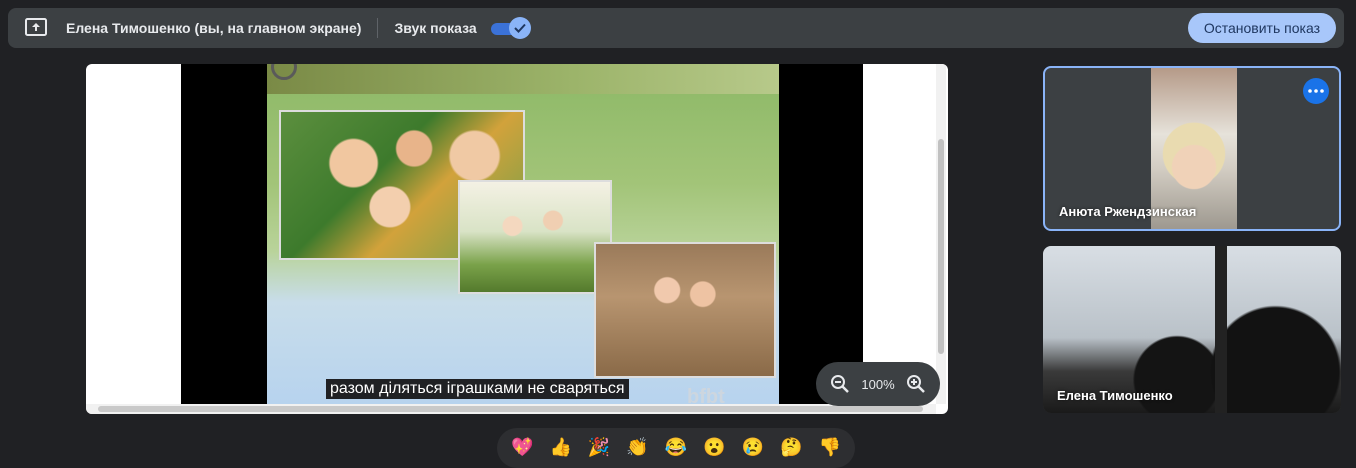 The height and width of the screenshot is (468, 1356). Describe the element at coordinates (753, 447) in the screenshot. I see `sad-face-icon: 😢` at that location.